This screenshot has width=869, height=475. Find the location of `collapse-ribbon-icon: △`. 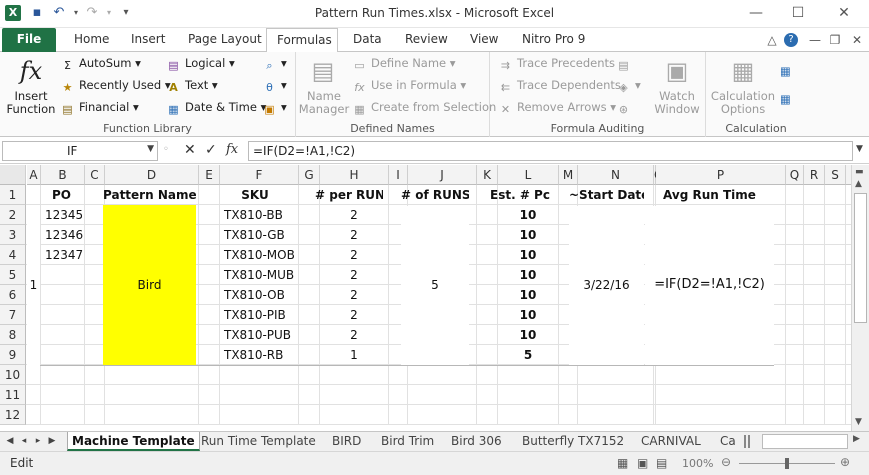

collapse-ribbon-icon: △ is located at coordinates (772, 40).